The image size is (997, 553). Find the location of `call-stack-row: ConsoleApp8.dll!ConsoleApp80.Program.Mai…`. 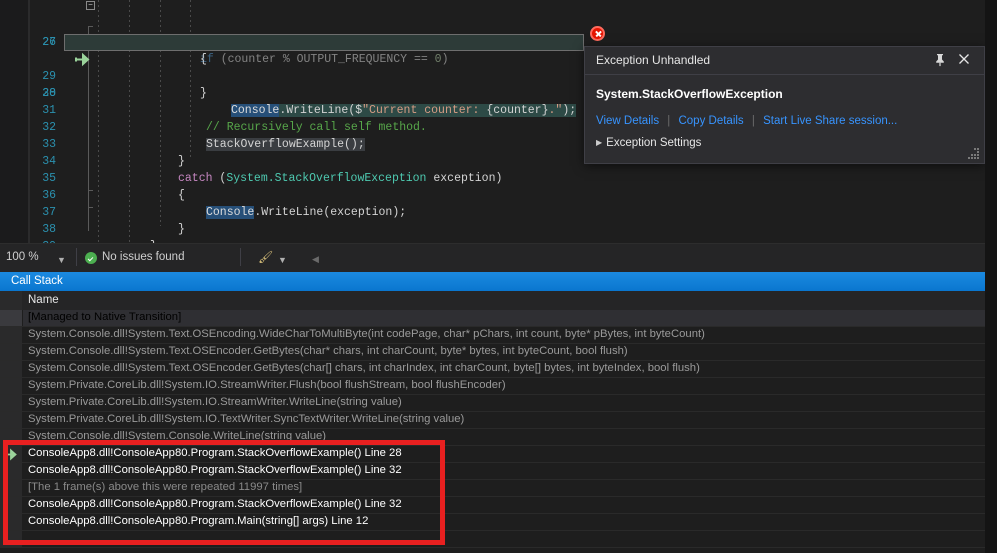

call-stack-row: ConsoleApp8.dll!ConsoleApp80.Program.Mai… is located at coordinates (492, 522).